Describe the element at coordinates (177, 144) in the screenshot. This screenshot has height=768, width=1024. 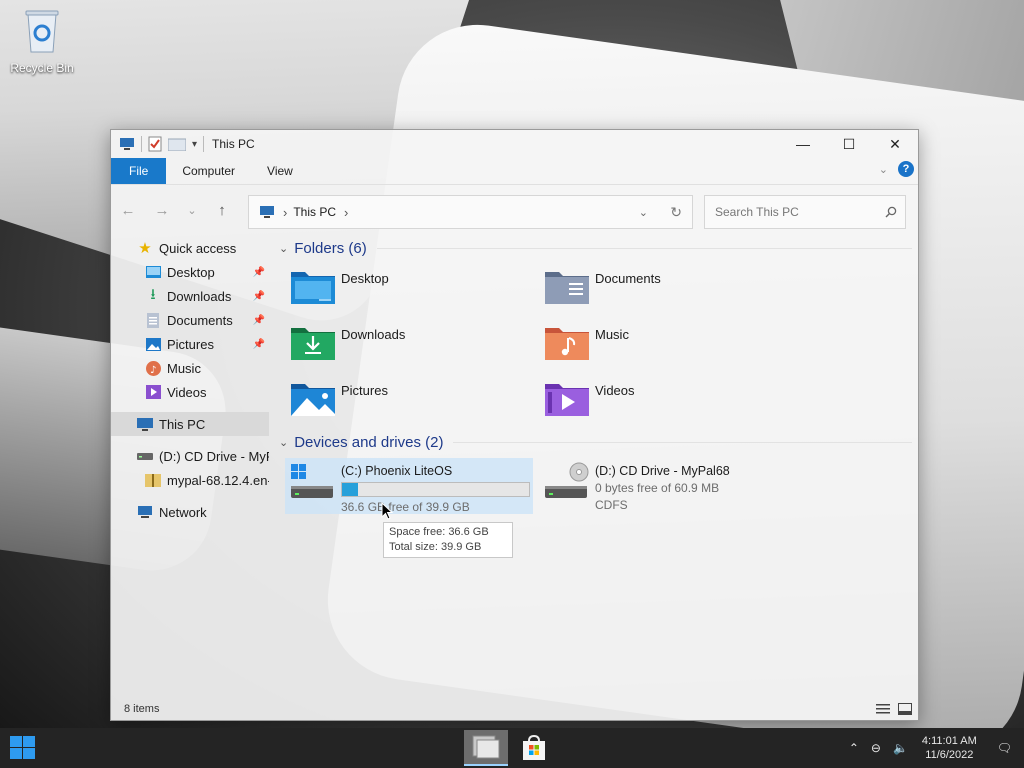
I see `new-folder-icon` at that location.